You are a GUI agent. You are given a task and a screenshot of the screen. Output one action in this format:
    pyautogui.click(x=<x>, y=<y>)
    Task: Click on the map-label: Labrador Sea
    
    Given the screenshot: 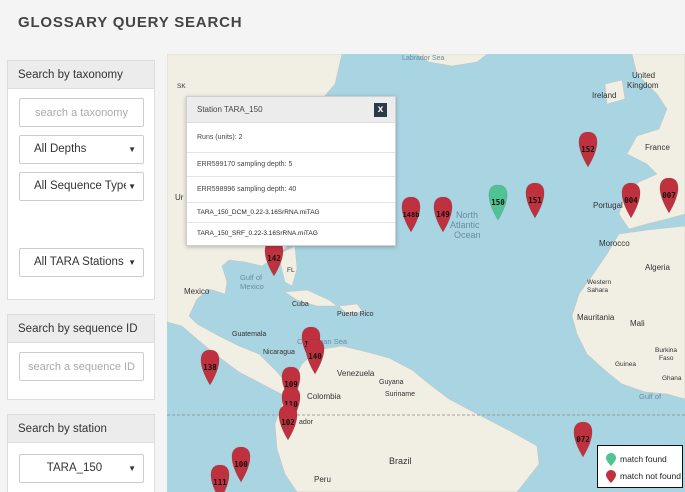 What is the action you would take?
    pyautogui.click(x=423, y=58)
    